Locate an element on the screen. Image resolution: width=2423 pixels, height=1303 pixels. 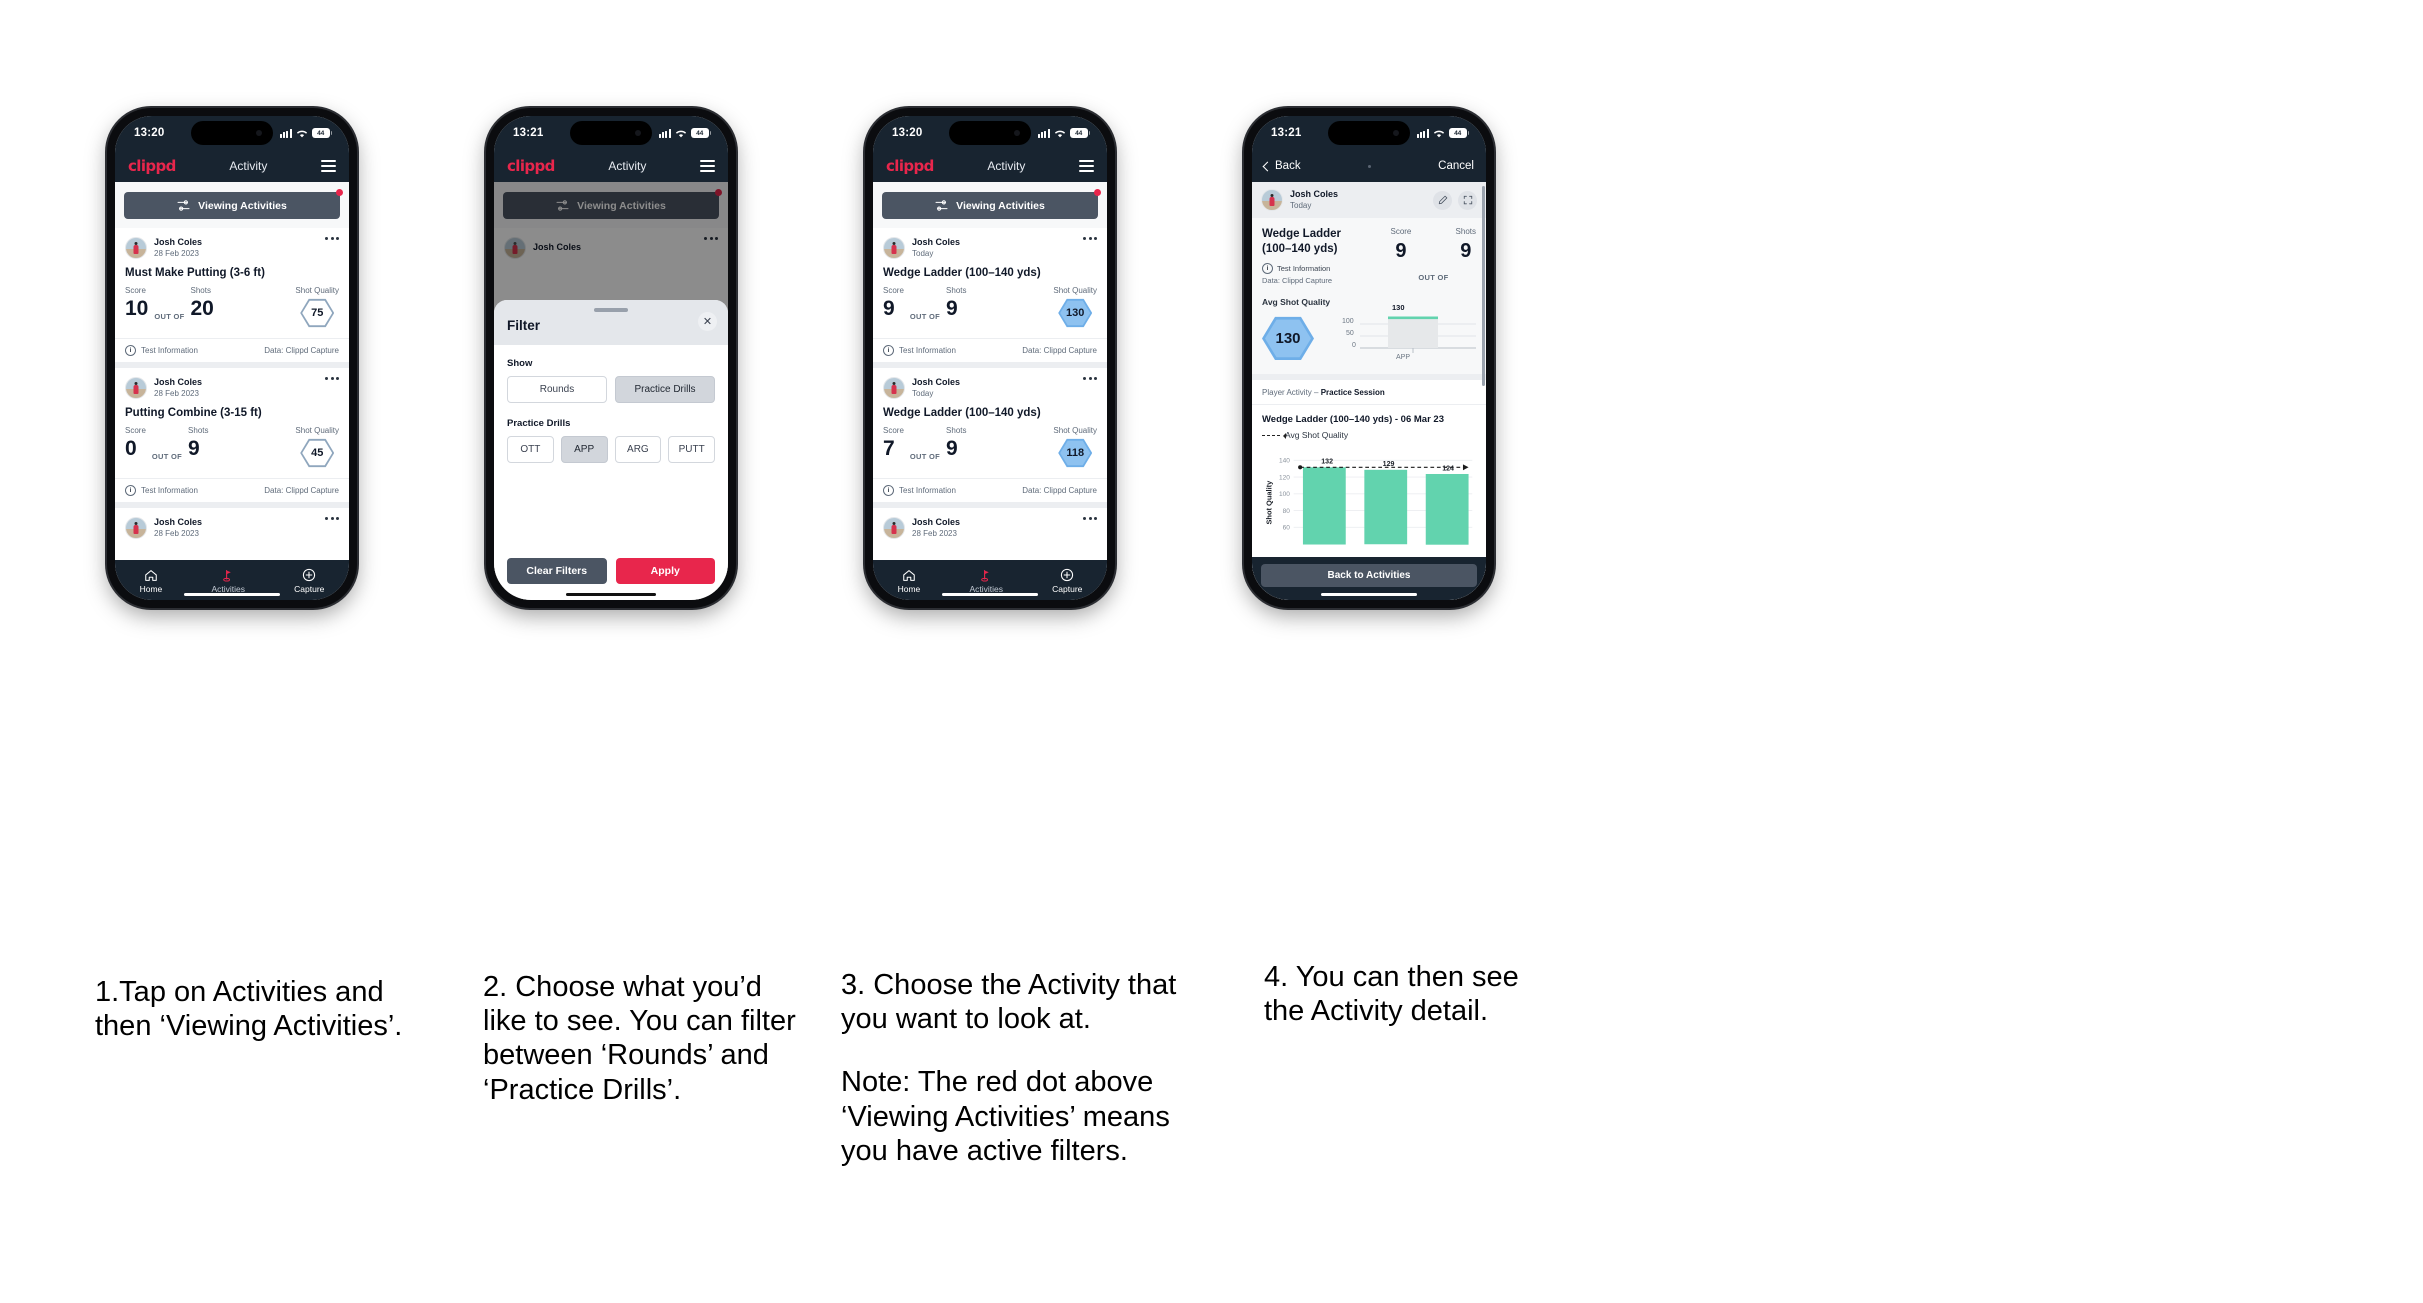
activity-date: 28 Feb 2023 is located at coordinates (176, 533).